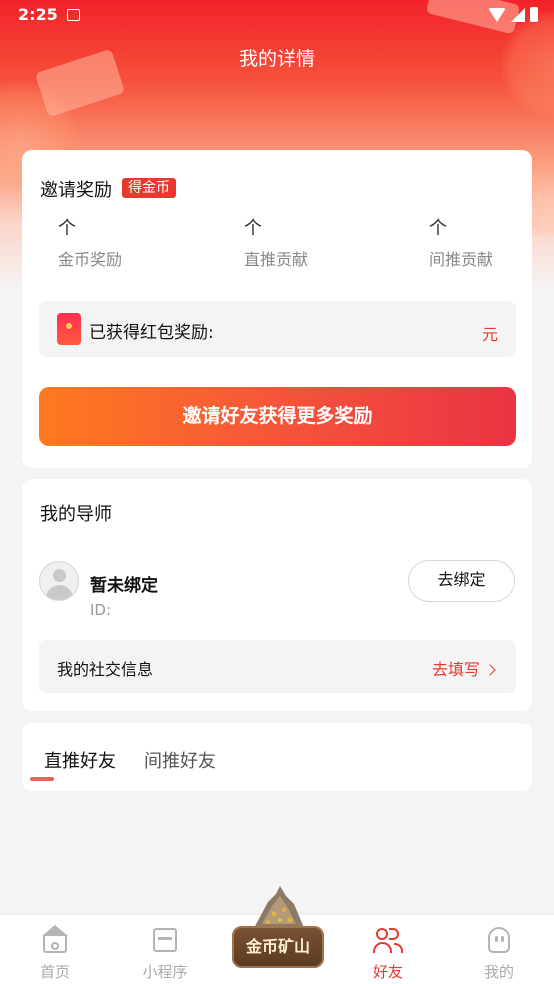  I want to click on stat-indirect-contribution: 个 间推贡献, so click(461, 242).